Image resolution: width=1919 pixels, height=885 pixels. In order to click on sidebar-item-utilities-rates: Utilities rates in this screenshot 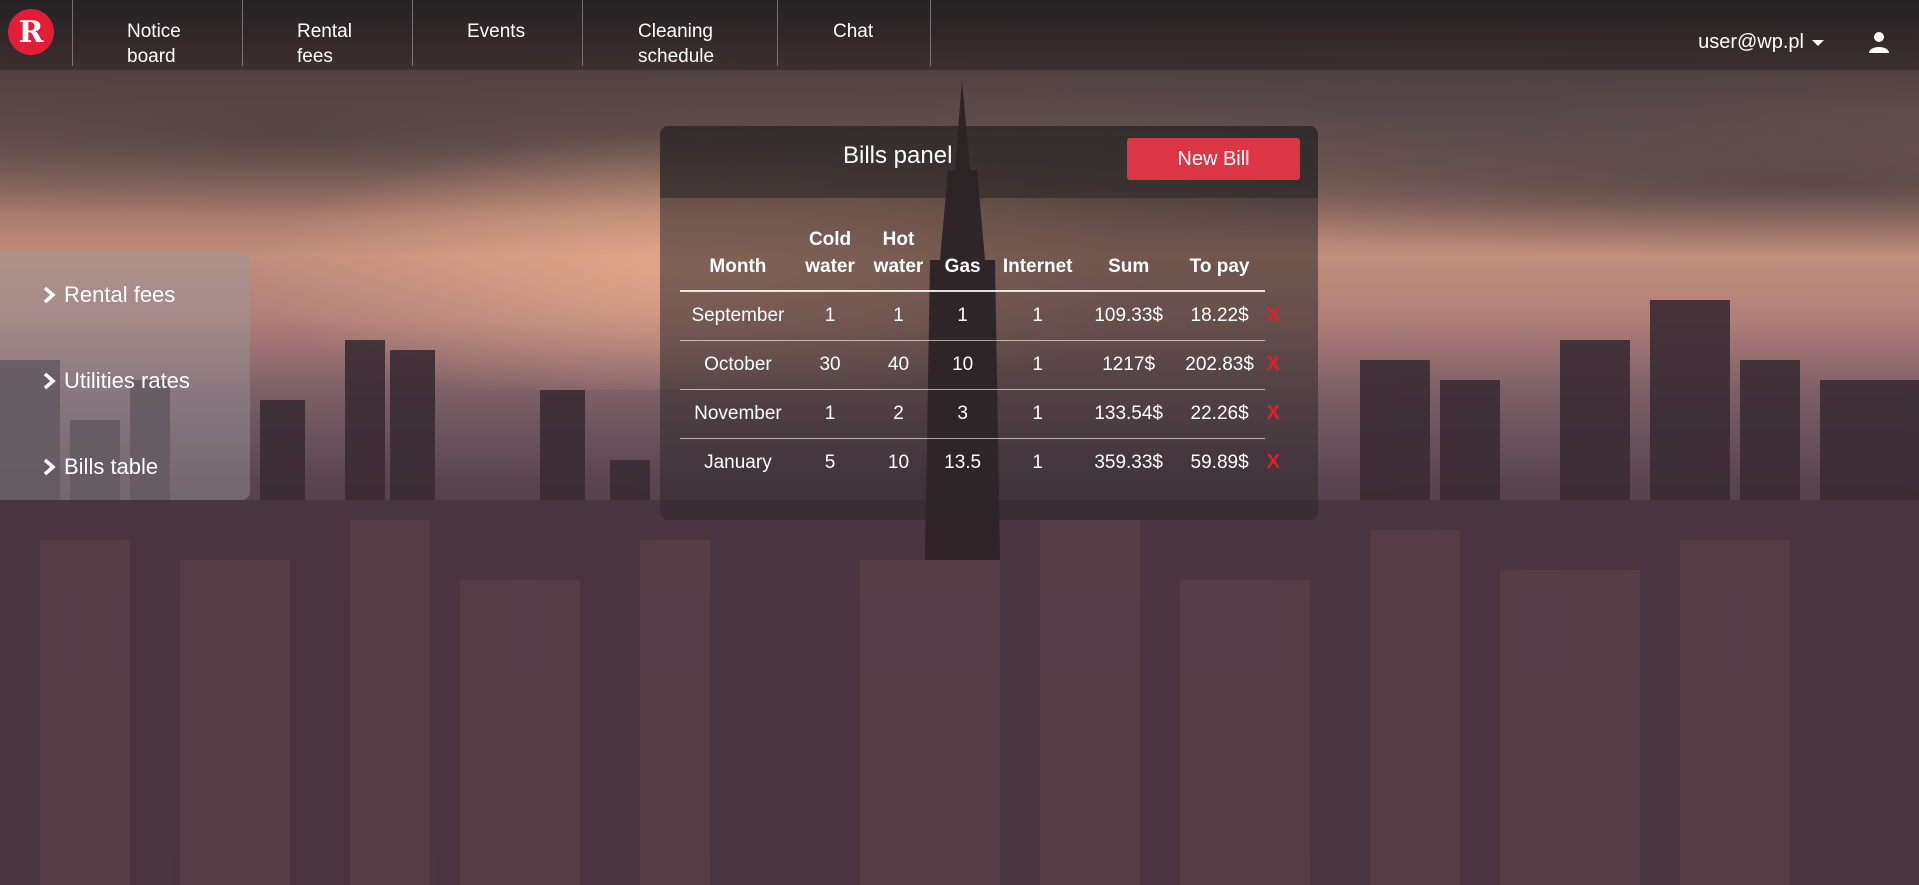, I will do `click(116, 381)`.